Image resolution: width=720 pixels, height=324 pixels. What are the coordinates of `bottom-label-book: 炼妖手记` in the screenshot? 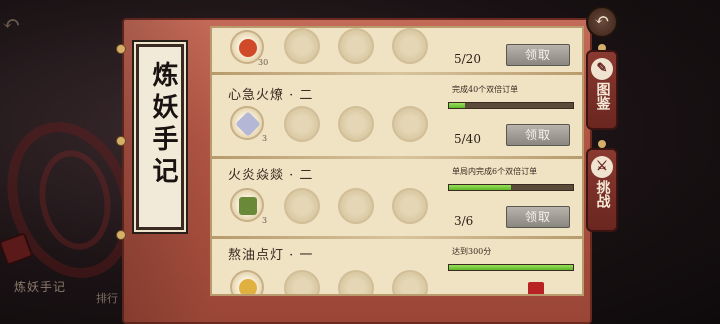 It's located at (40, 287).